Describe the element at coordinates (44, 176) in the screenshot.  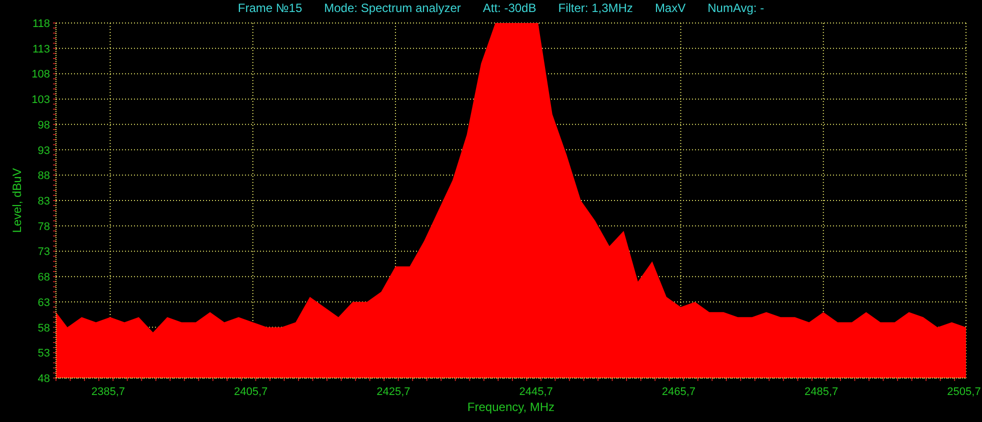
I see `axis-tick-label: 88` at that location.